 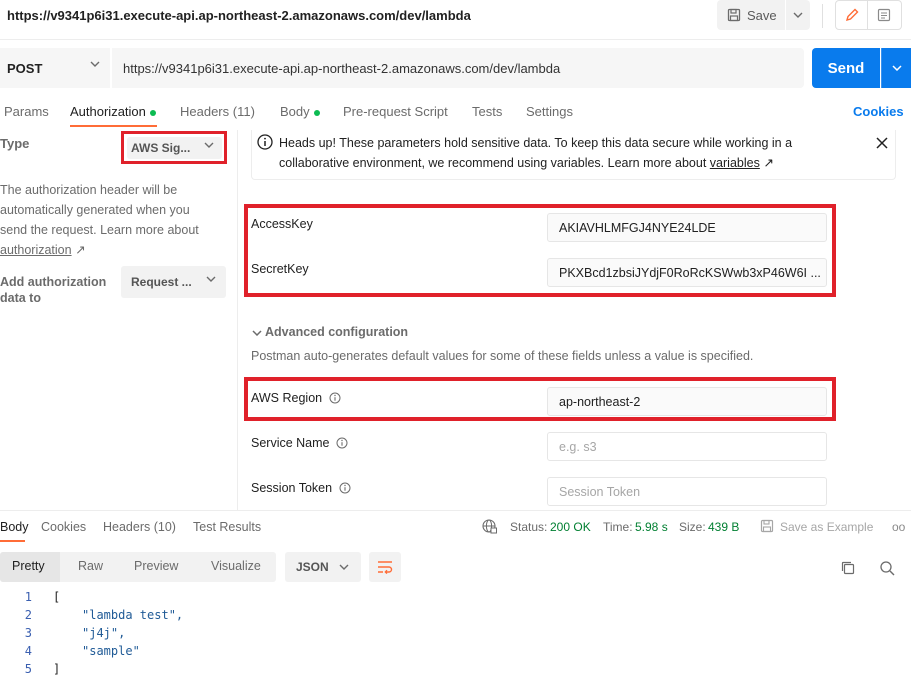 I want to click on type-label: Type, so click(x=15, y=143).